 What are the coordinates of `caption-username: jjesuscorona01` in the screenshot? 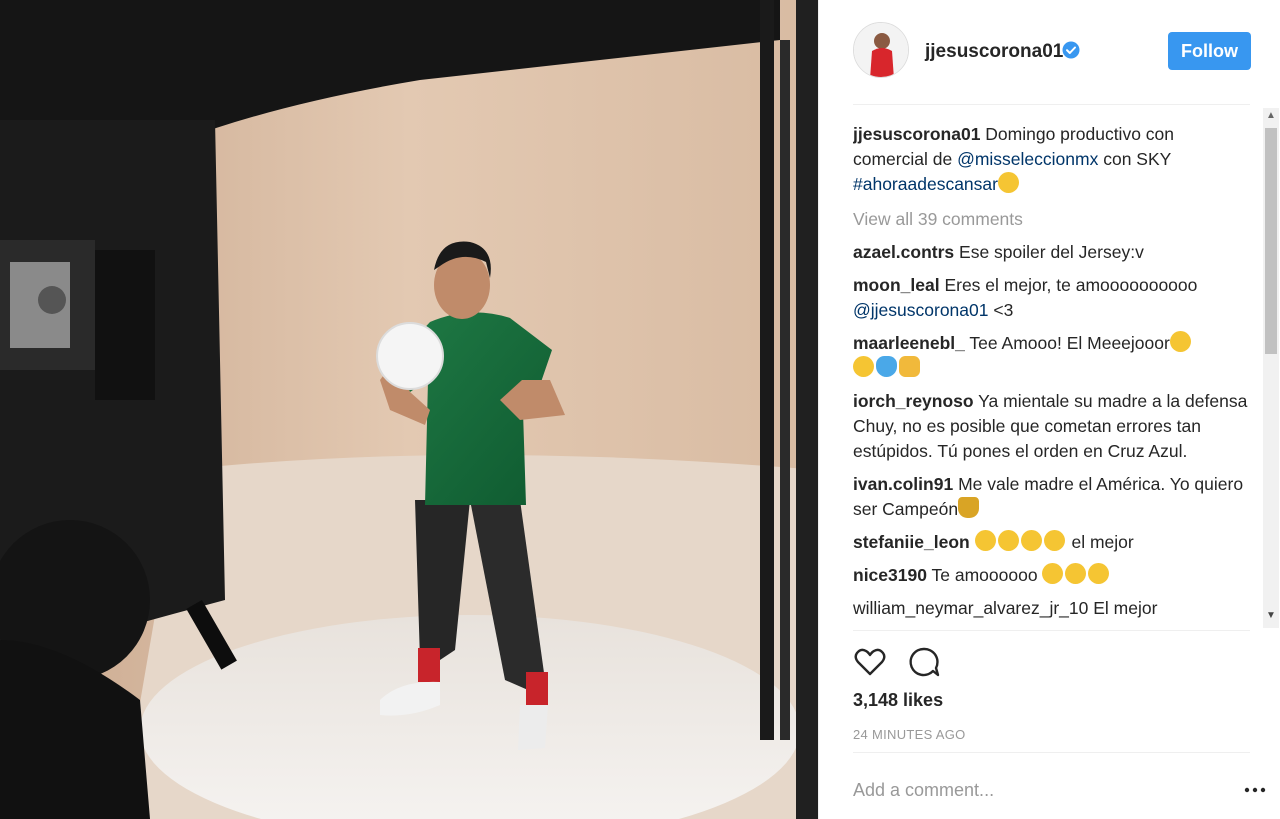 It's located at (916, 134).